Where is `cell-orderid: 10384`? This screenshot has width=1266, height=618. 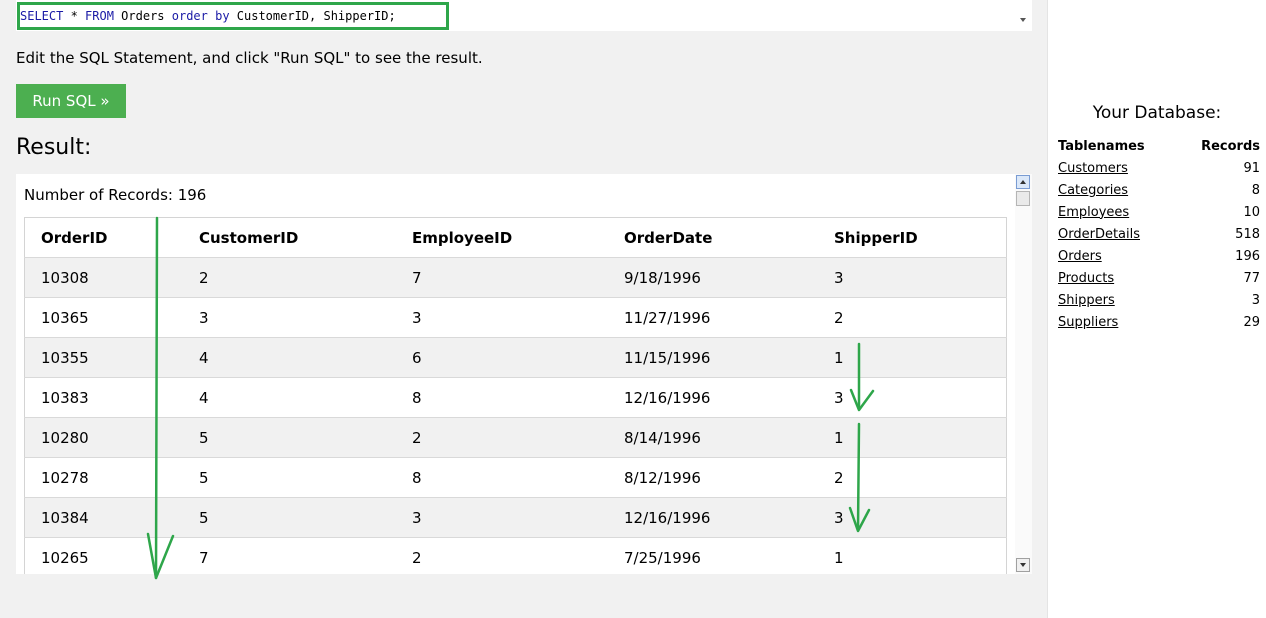 cell-orderid: 10384 is located at coordinates (65, 517).